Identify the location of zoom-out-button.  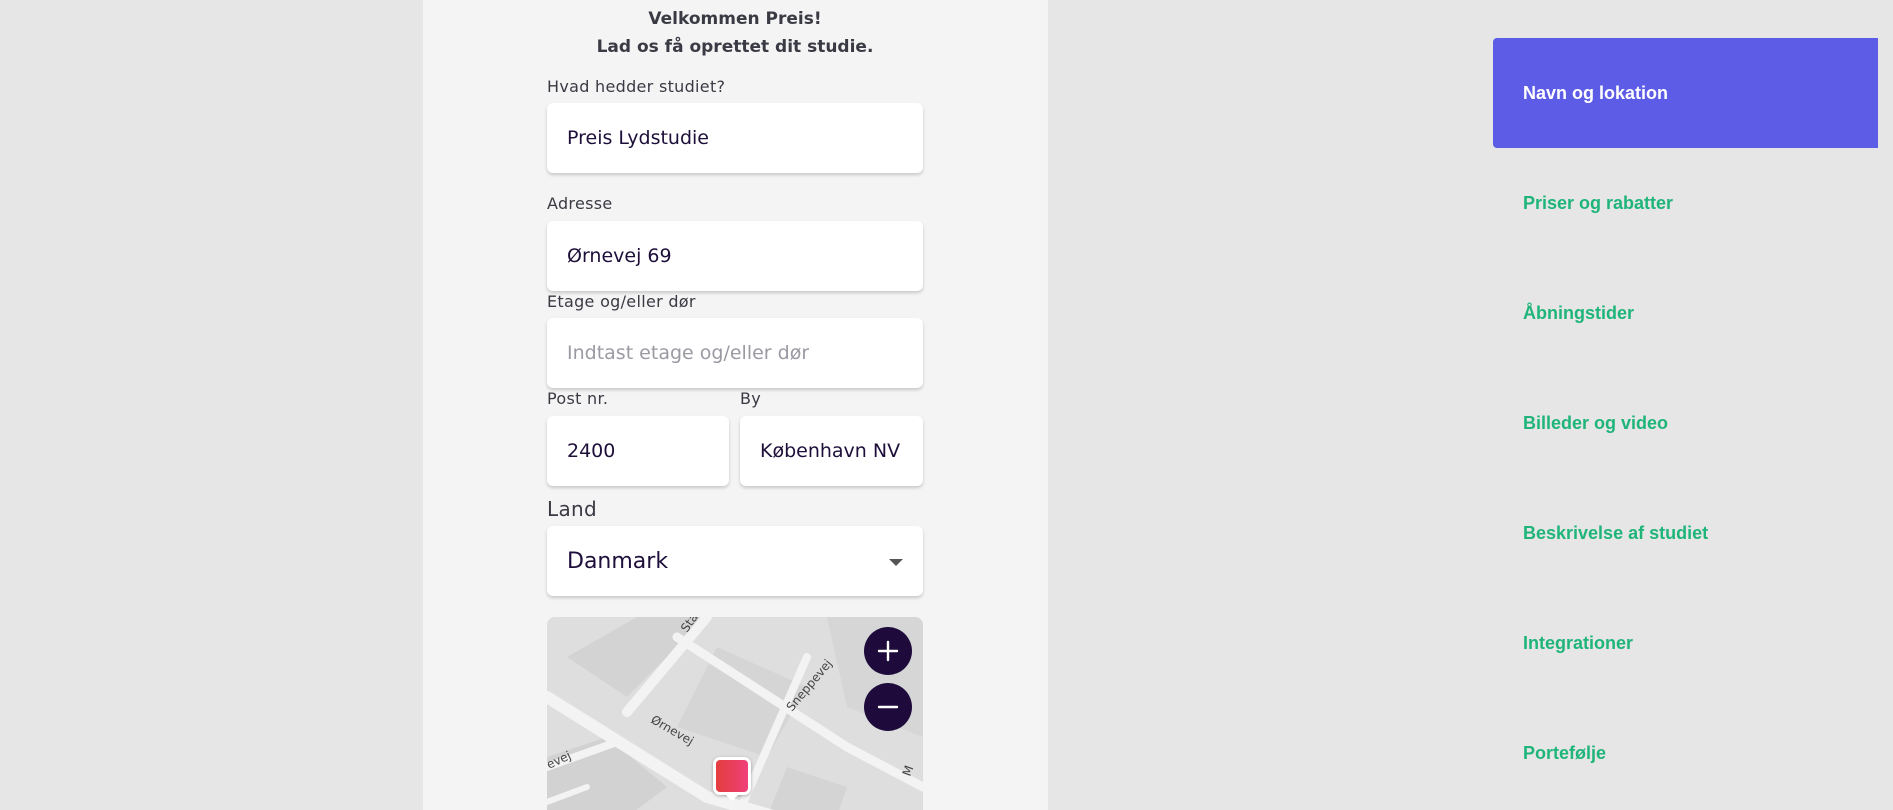
(888, 707).